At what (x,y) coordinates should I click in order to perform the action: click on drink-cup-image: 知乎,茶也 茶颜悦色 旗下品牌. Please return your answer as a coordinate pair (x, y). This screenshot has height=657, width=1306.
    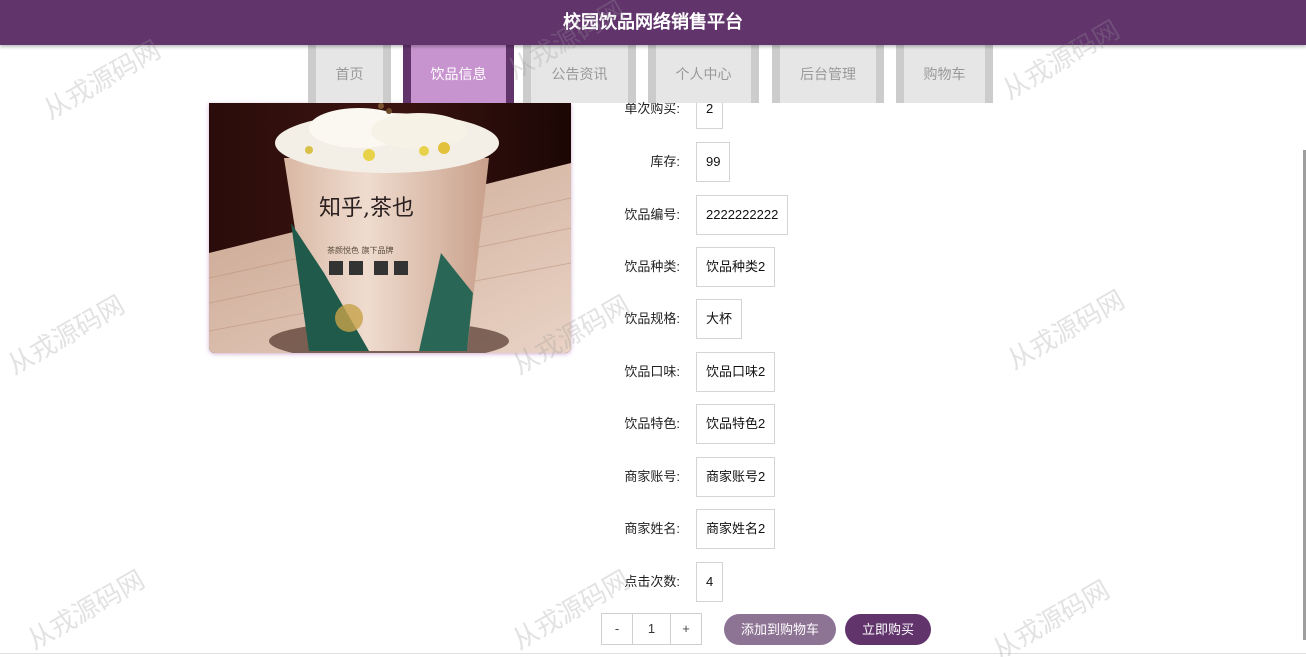
    Looking at the image, I should click on (390, 228).